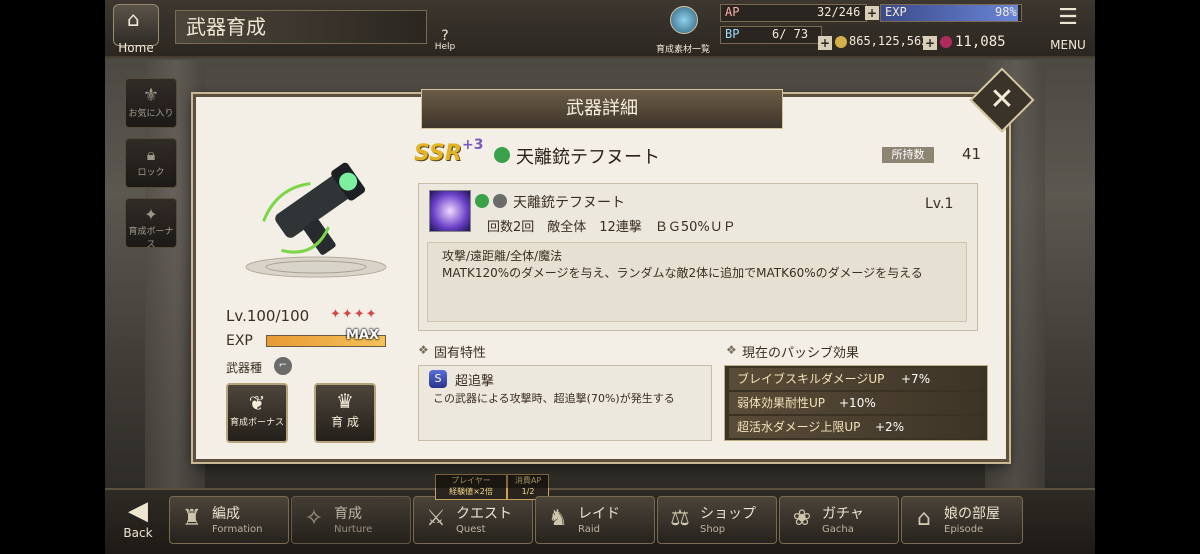 The height and width of the screenshot is (554, 1200). I want to click on nurture-icon: ✧, so click(314, 518).